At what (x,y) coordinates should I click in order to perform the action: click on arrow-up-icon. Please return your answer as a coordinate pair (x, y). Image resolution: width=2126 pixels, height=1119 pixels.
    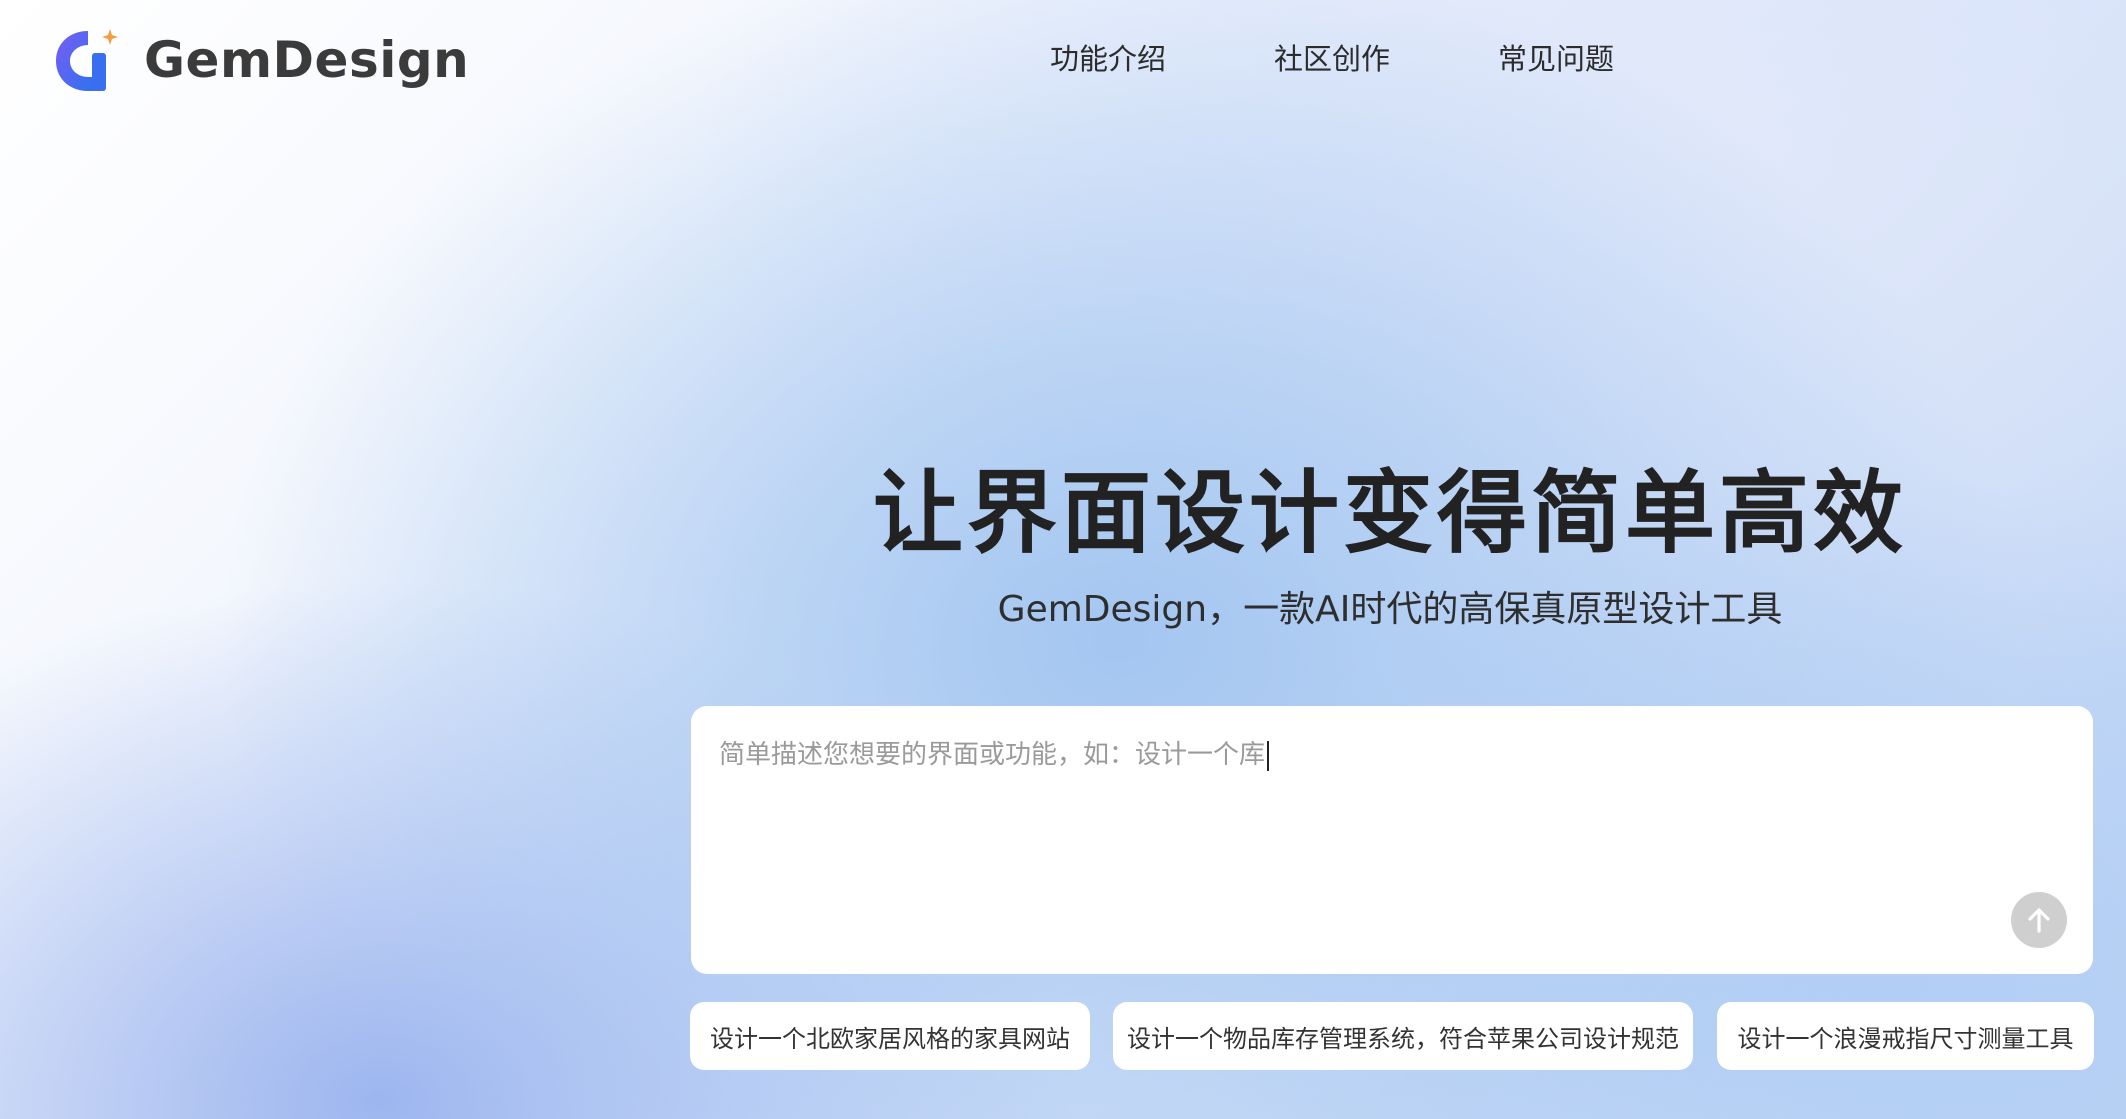
    Looking at the image, I should click on (2039, 920).